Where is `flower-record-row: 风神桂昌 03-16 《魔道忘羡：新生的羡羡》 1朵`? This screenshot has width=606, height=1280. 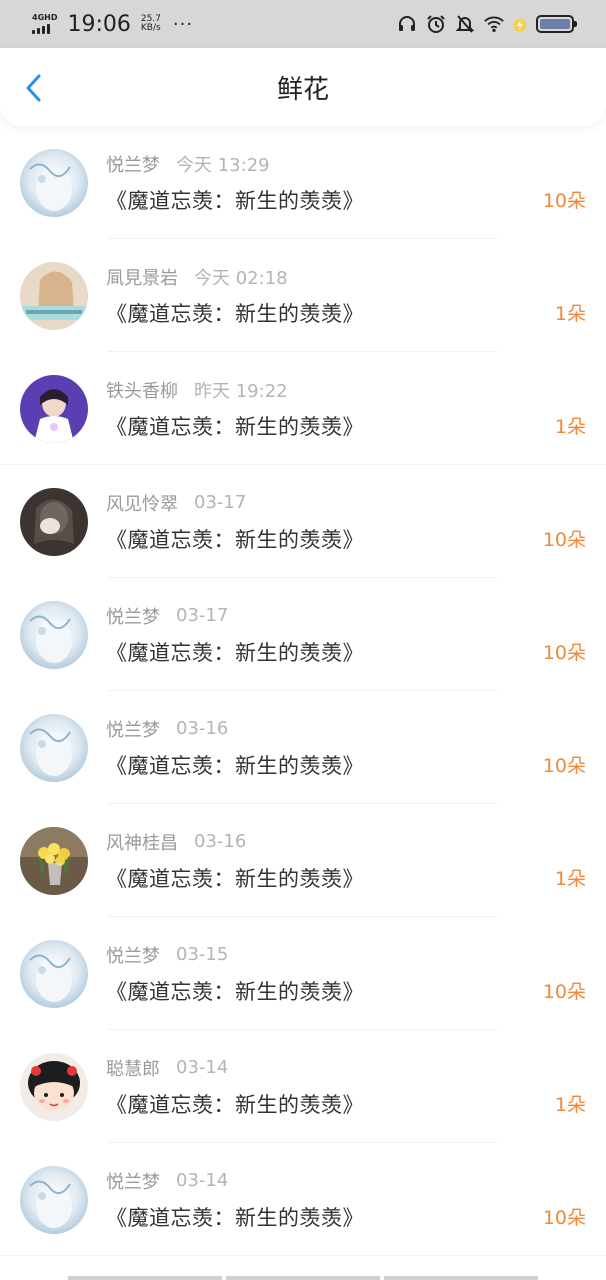 flower-record-row: 风神桂昌 03-16 《魔道忘羡：新生的羡羡》 1朵 is located at coordinates (303, 860).